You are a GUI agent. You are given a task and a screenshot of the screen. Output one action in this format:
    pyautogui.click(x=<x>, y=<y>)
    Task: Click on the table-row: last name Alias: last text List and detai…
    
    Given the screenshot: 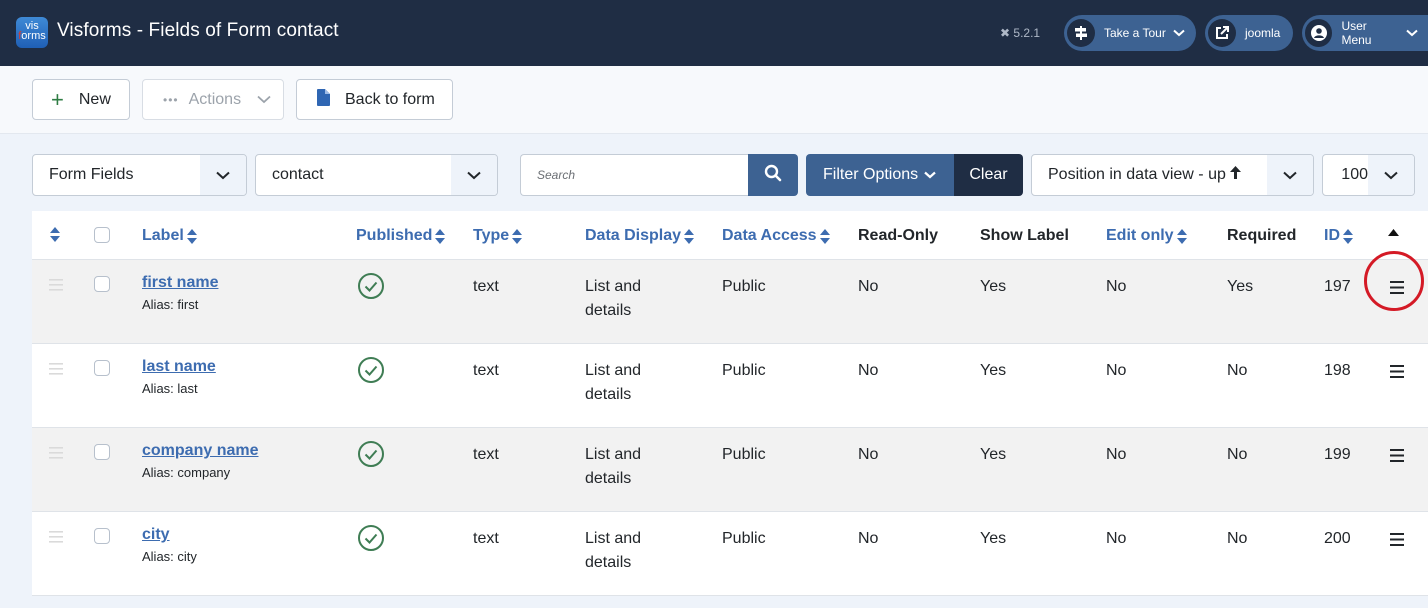 What is the action you would take?
    pyautogui.click(x=730, y=386)
    